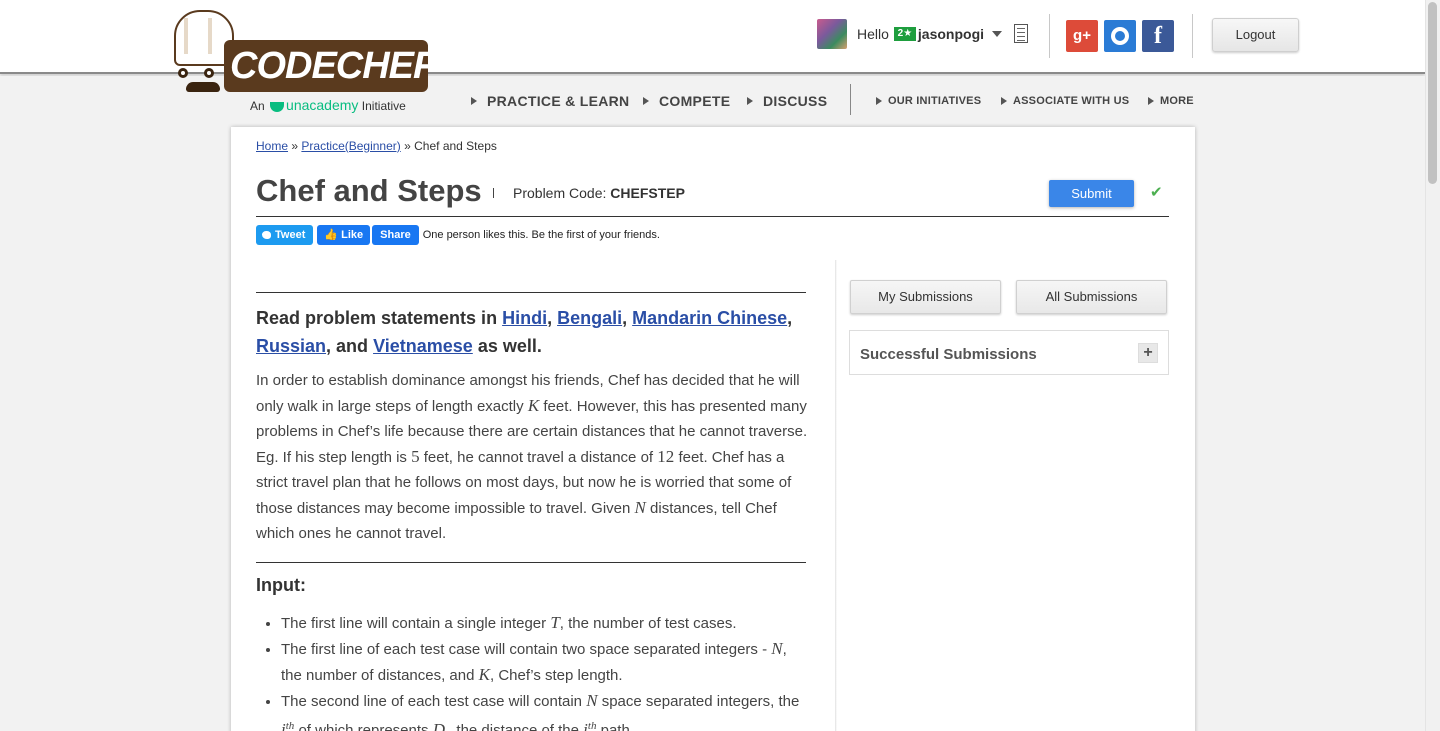 The width and height of the screenshot is (1440, 731). What do you see at coordinates (285, 235) in the screenshot?
I see `tweet-button: Tweet` at bounding box center [285, 235].